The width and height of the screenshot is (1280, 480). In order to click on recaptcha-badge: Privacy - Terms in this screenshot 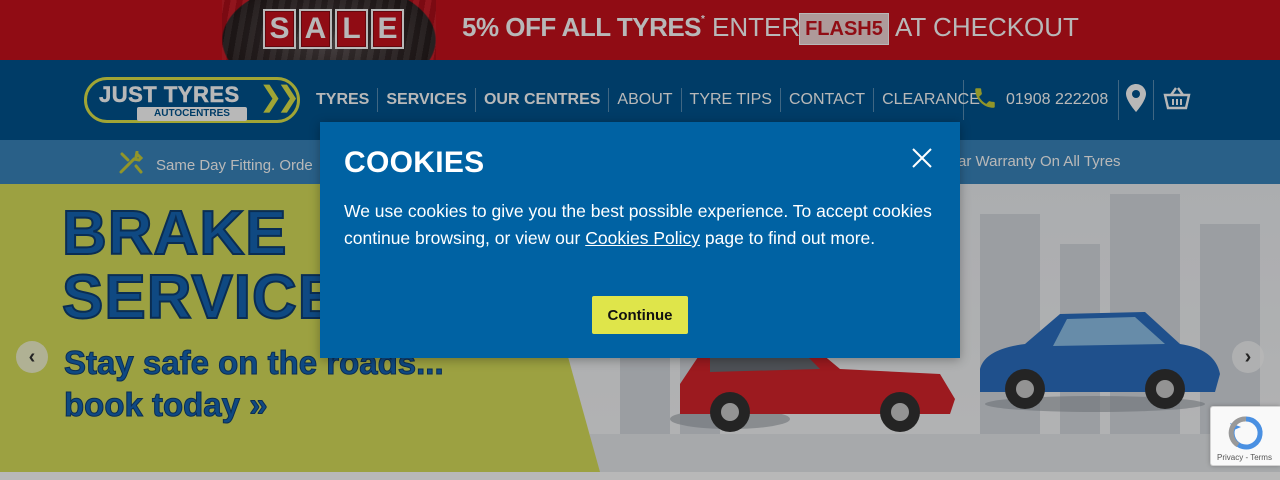, I will do `click(1245, 436)`.